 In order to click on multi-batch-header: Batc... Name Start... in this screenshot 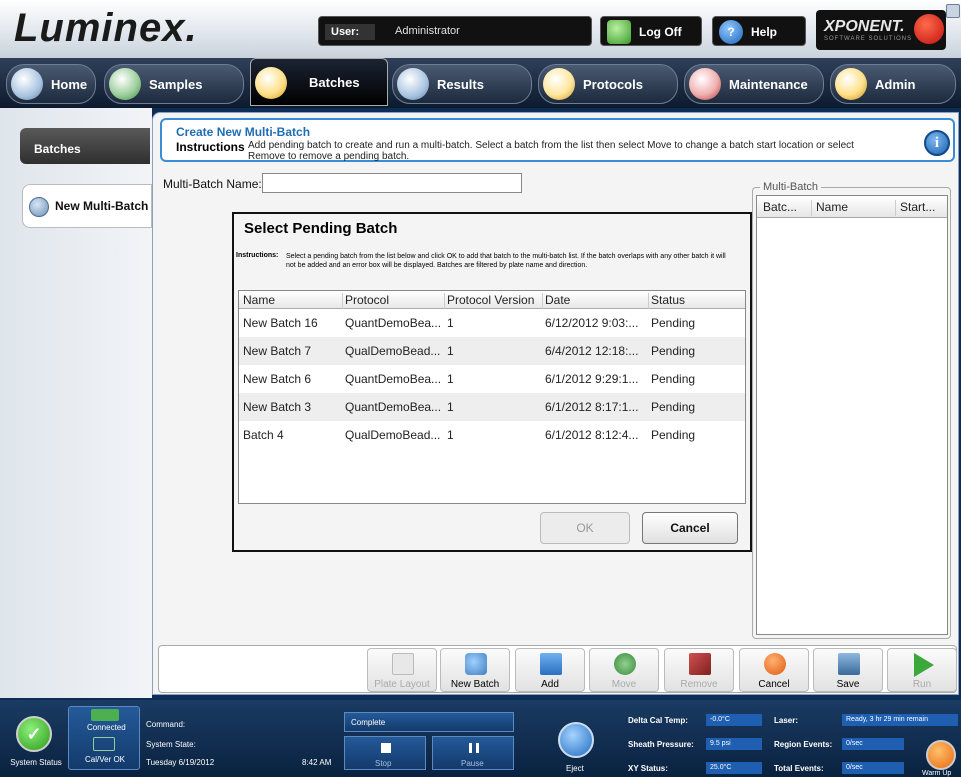, I will do `click(852, 207)`.